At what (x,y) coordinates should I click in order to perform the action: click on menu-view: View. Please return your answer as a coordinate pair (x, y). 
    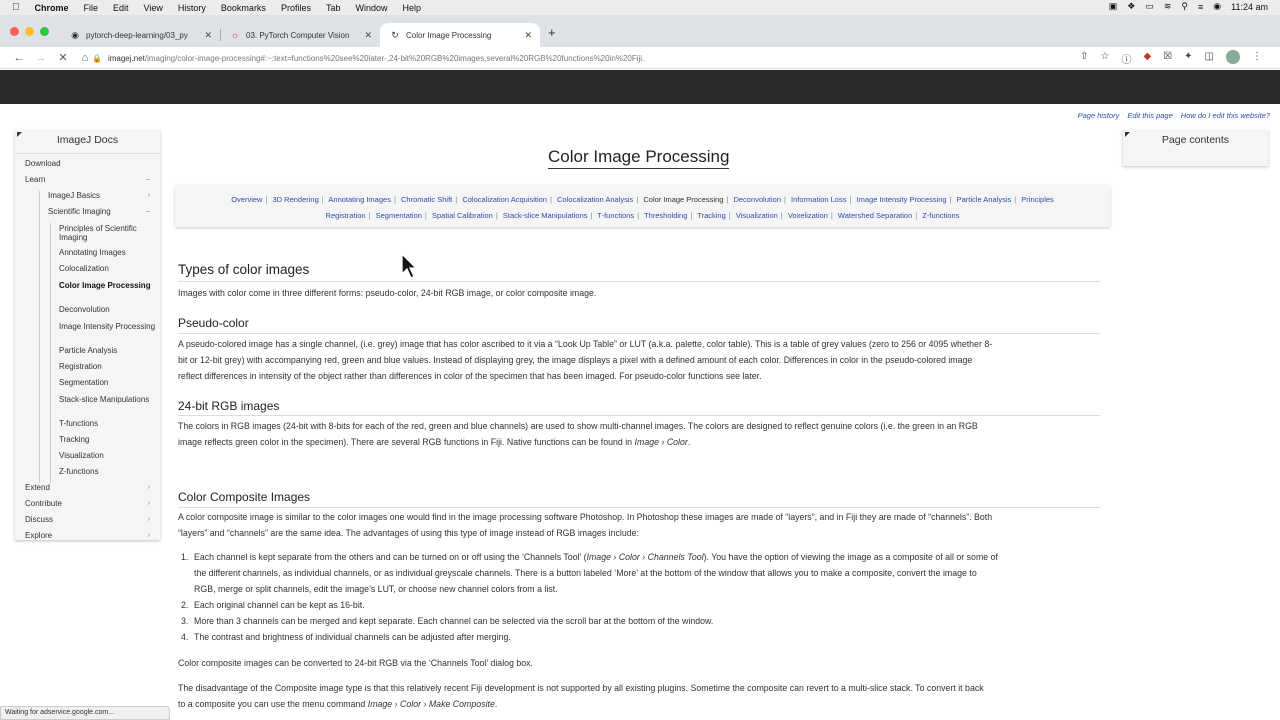
    Looking at the image, I should click on (153, 8).